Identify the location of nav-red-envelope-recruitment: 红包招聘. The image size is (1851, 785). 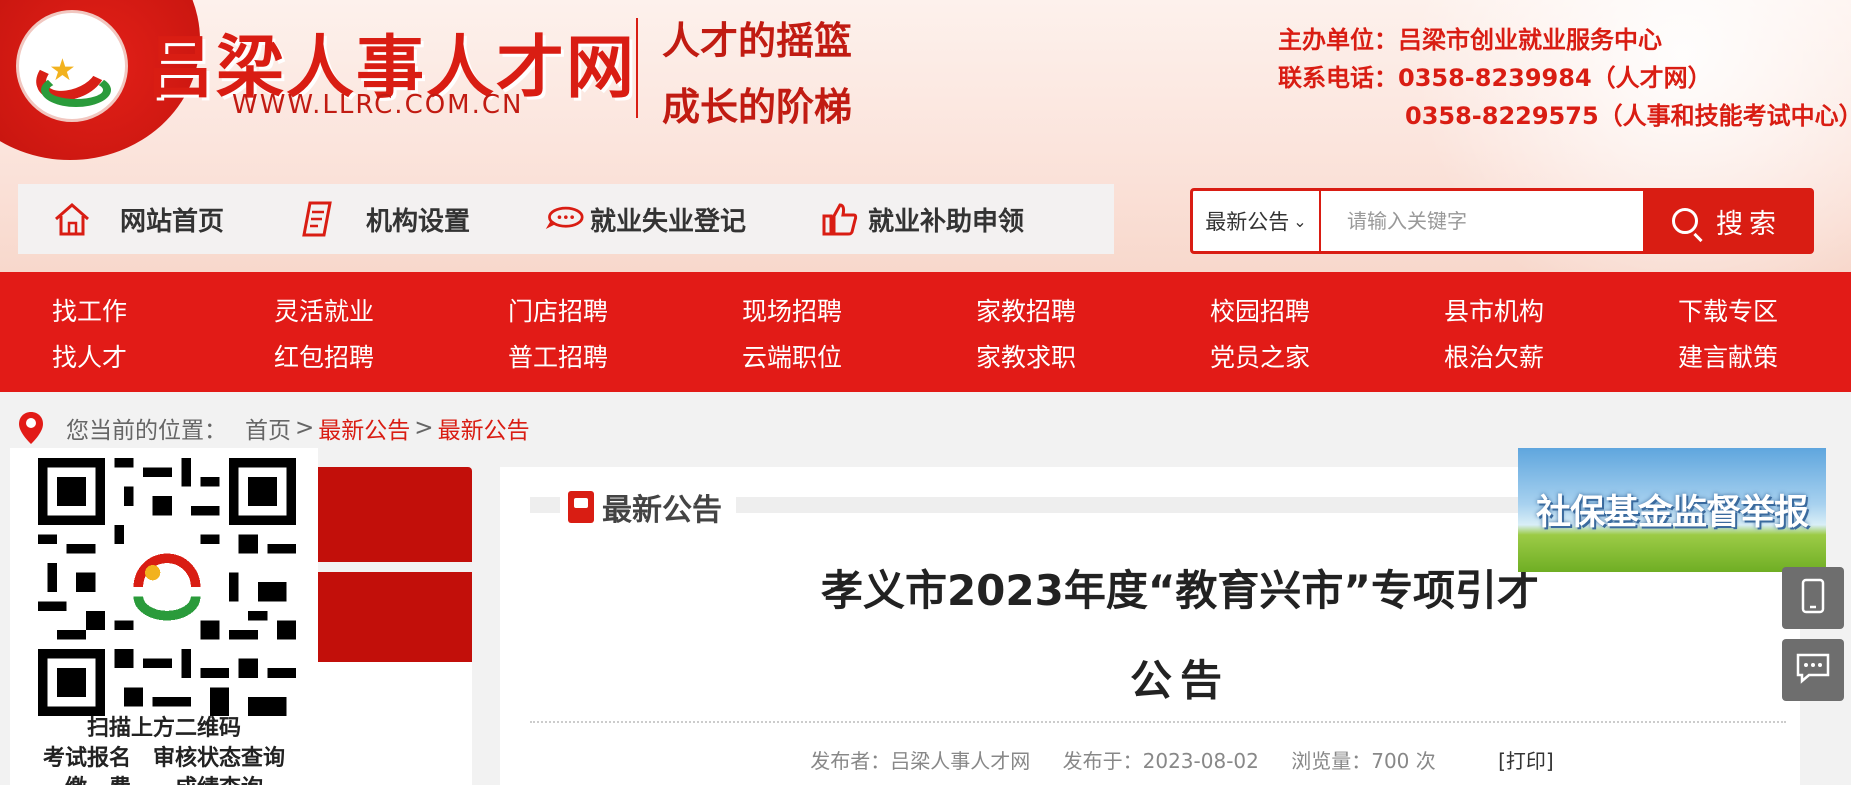
(324, 356).